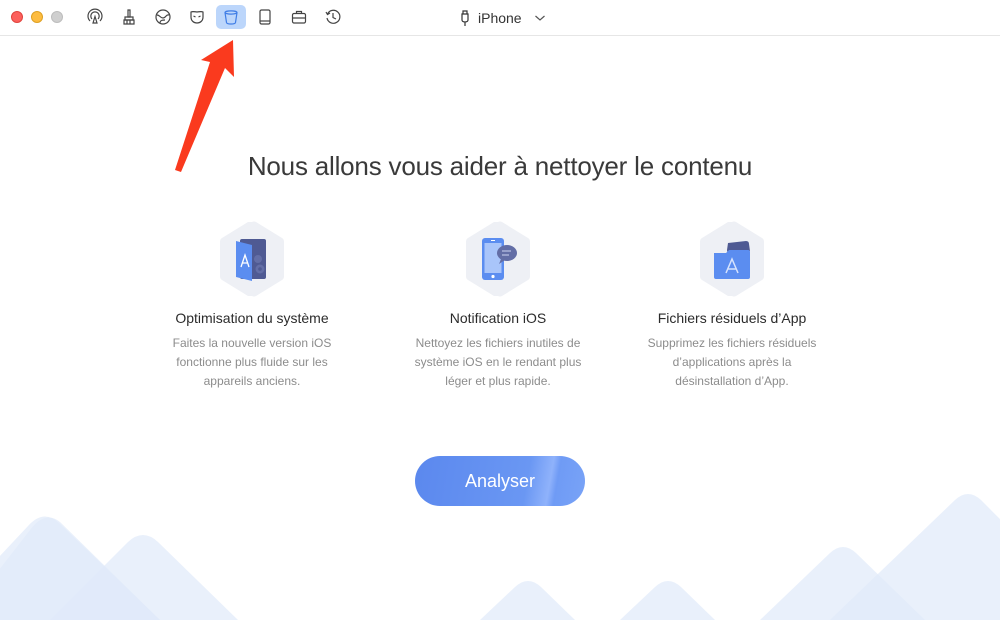 The height and width of the screenshot is (620, 1000). What do you see at coordinates (732, 381) in the screenshot?
I see `description-line: désinstallation d’App.` at bounding box center [732, 381].